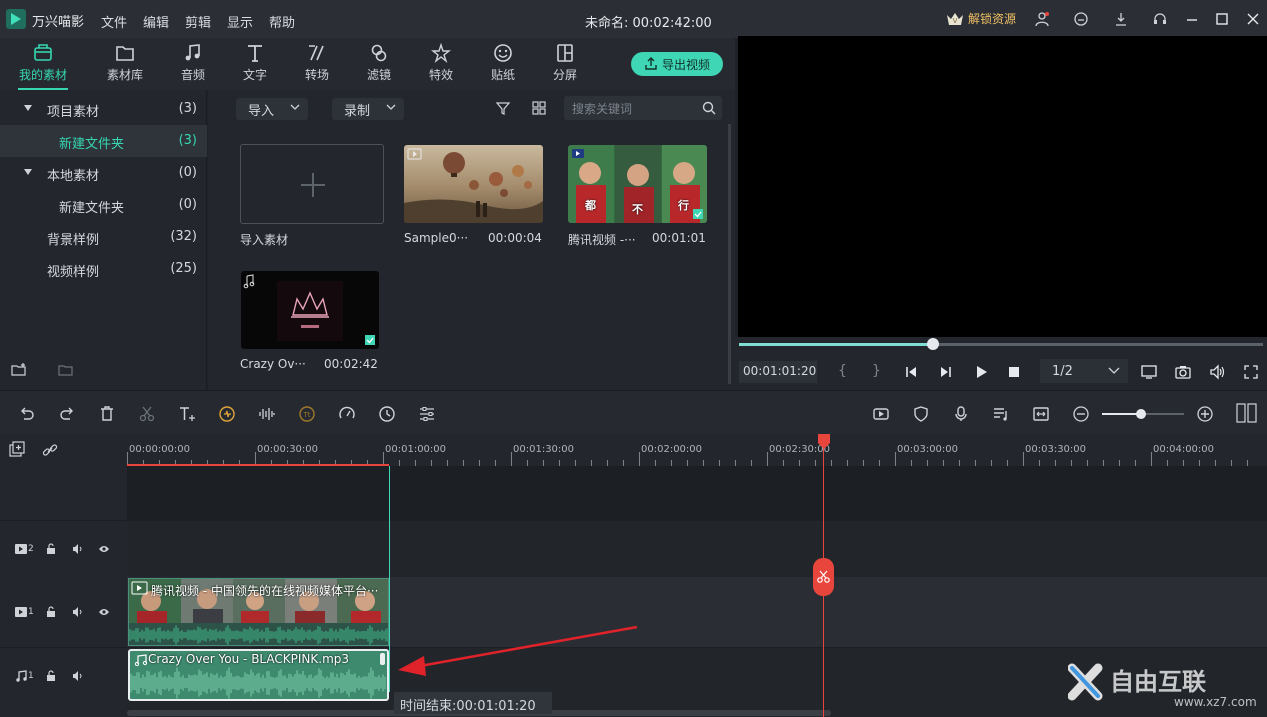  What do you see at coordinates (1081, 414) in the screenshot?
I see `zoom-out-icon` at bounding box center [1081, 414].